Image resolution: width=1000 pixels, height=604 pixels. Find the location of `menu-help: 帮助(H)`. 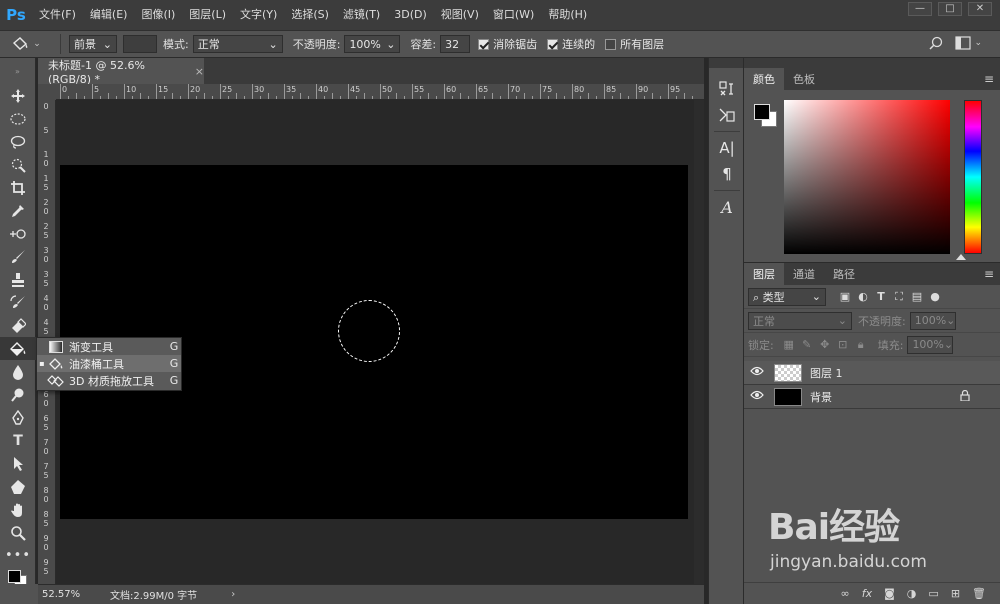

menu-help: 帮助(H) is located at coordinates (567, 15).